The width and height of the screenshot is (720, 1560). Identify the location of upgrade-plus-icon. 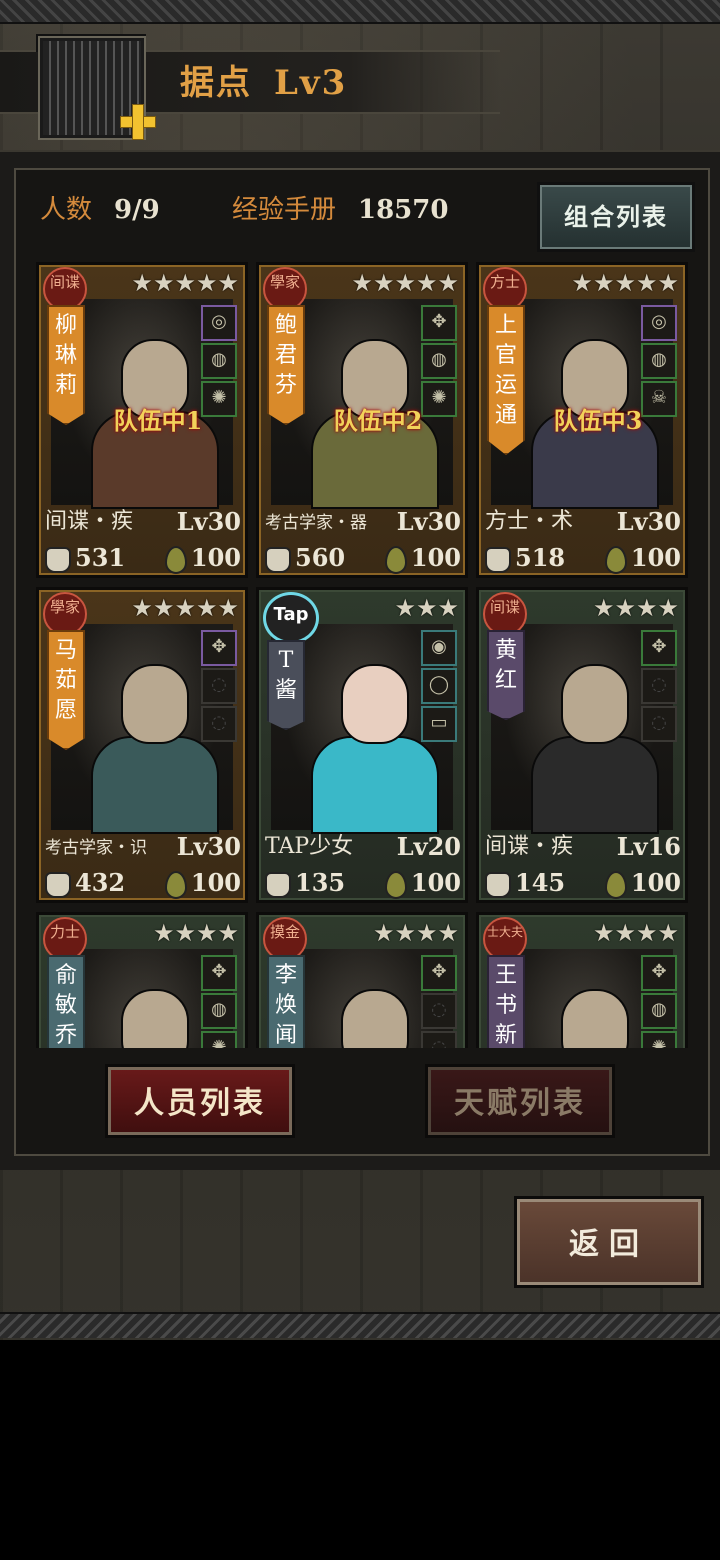
(138, 122).